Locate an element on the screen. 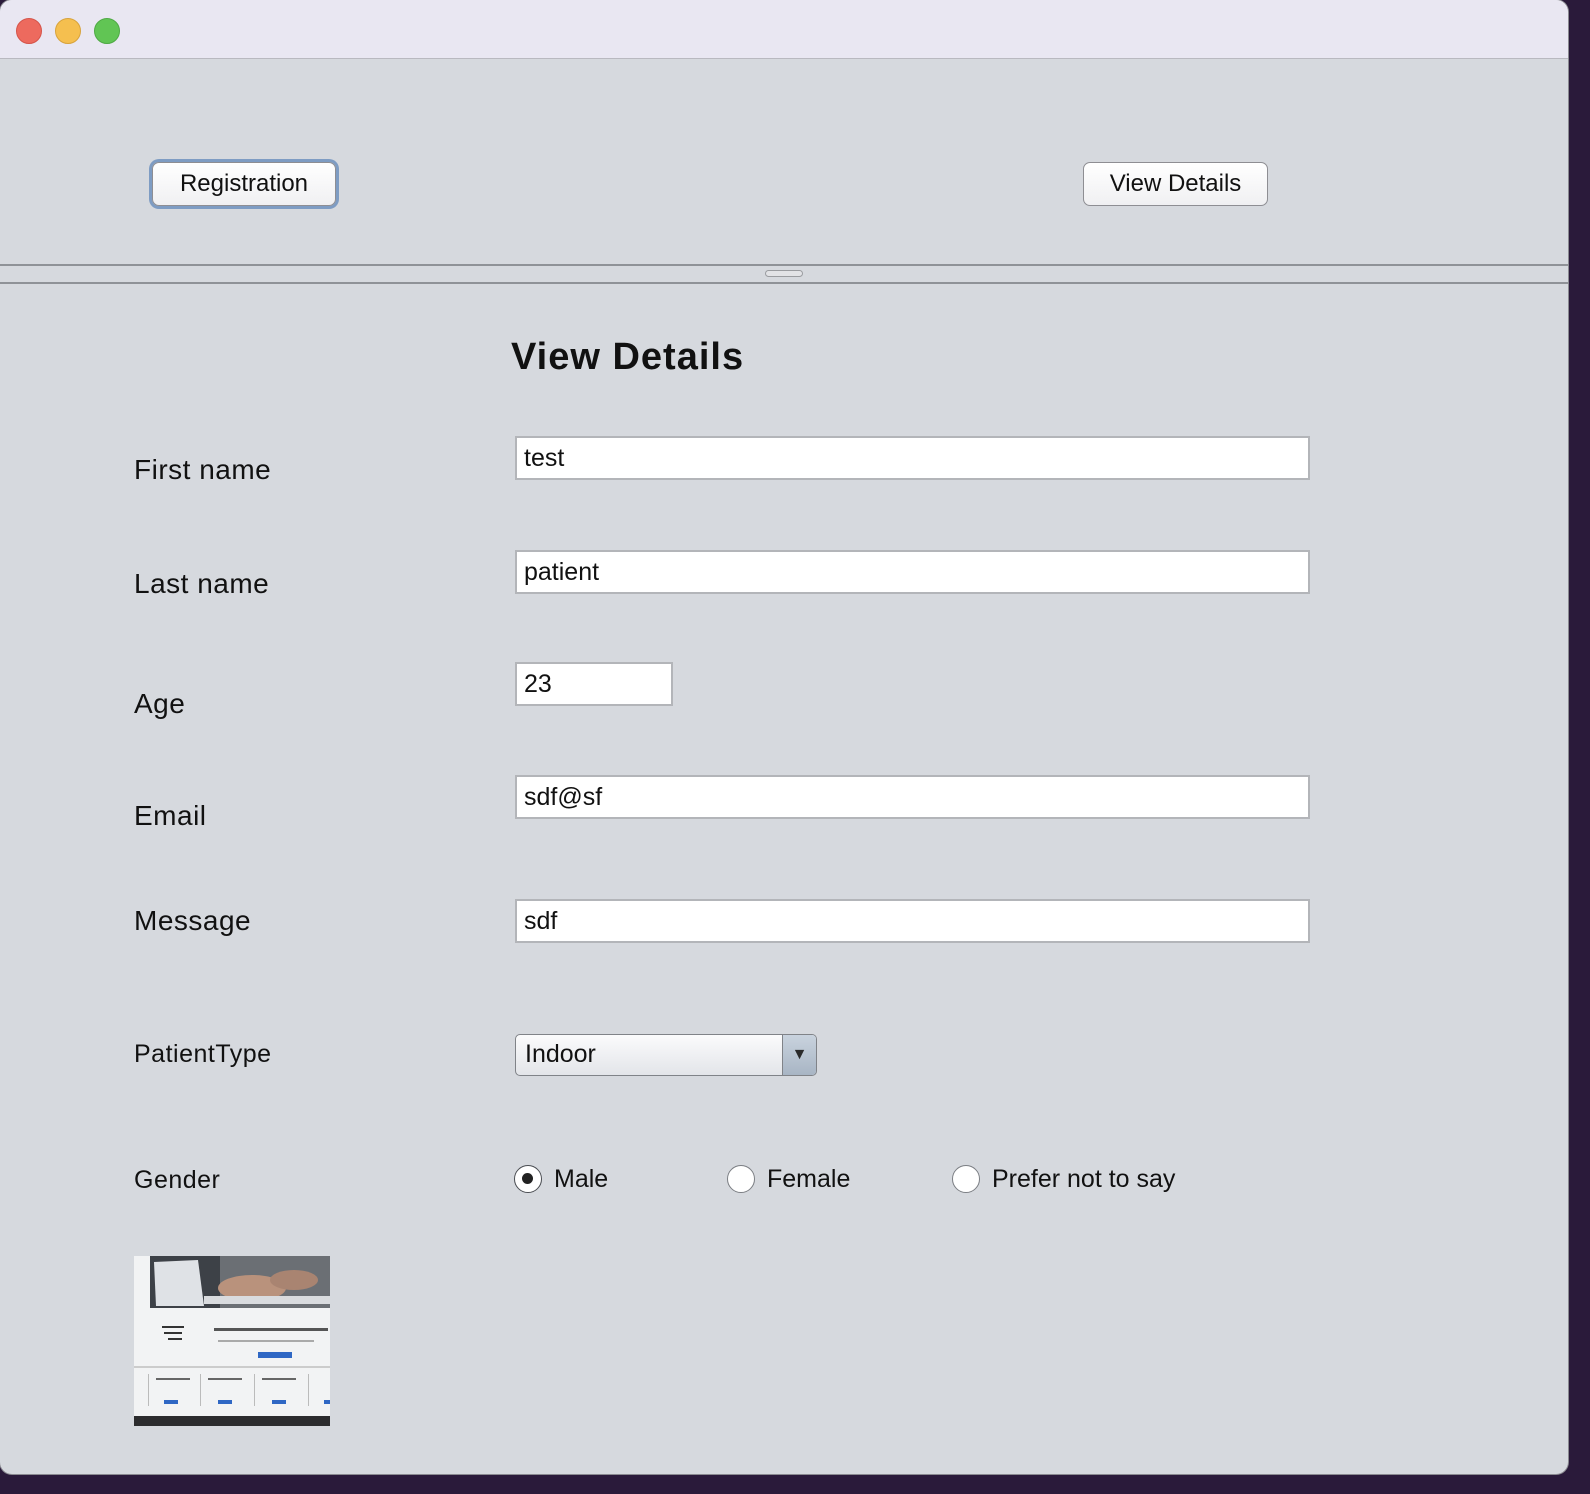 The image size is (1590, 1494). split-divider-lower is located at coordinates (784, 283).